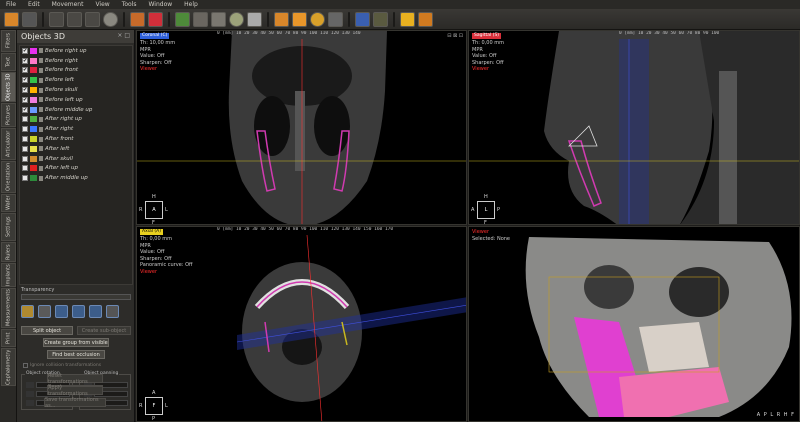  I want to click on list-item: ✔ Before skull, so click(76, 90).